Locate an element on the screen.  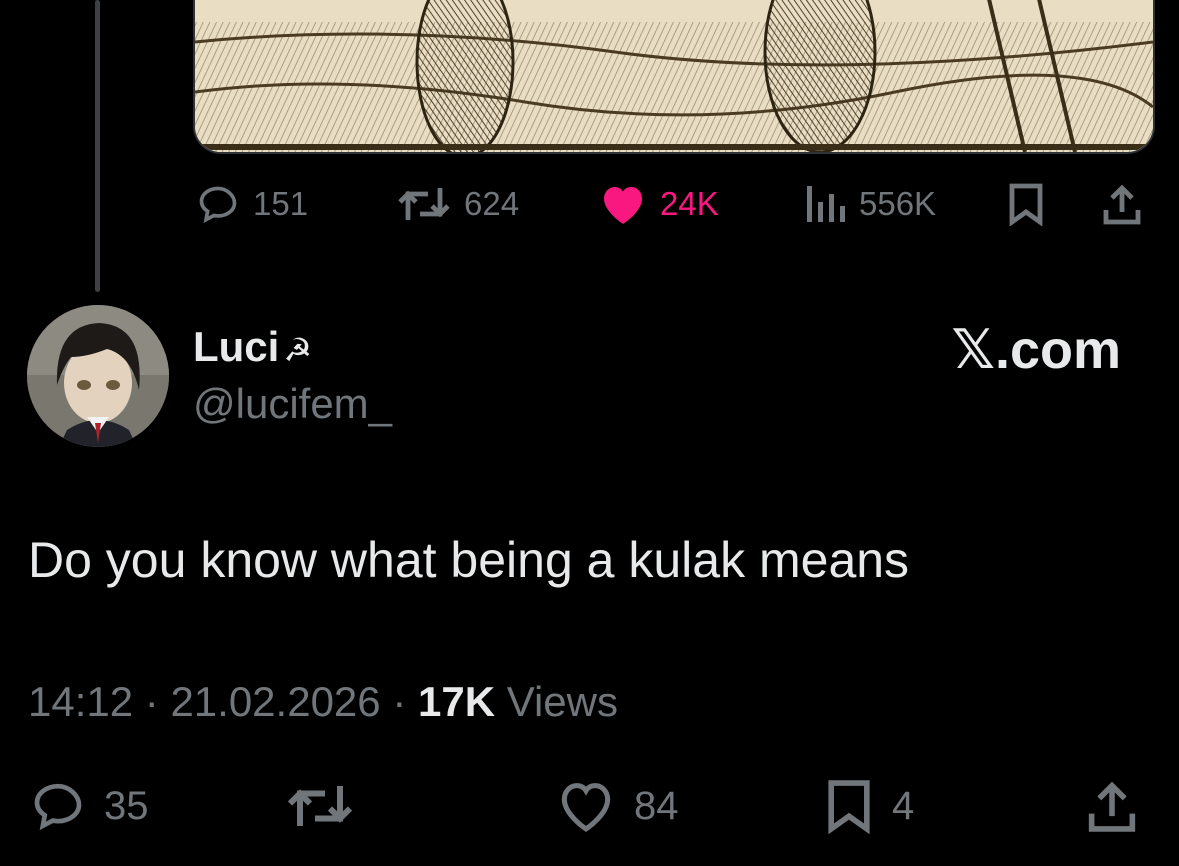
thread-line is located at coordinates (97, 146).